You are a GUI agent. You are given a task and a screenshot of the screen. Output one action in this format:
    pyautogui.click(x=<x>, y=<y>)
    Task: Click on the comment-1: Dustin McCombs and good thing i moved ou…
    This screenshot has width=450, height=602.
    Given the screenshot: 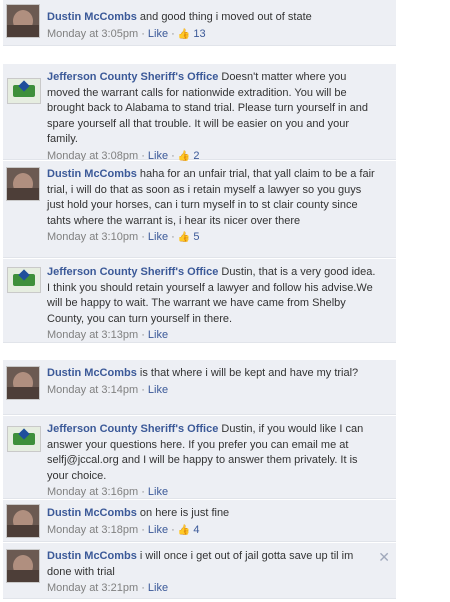 What is the action you would take?
    pyautogui.click(x=199, y=23)
    